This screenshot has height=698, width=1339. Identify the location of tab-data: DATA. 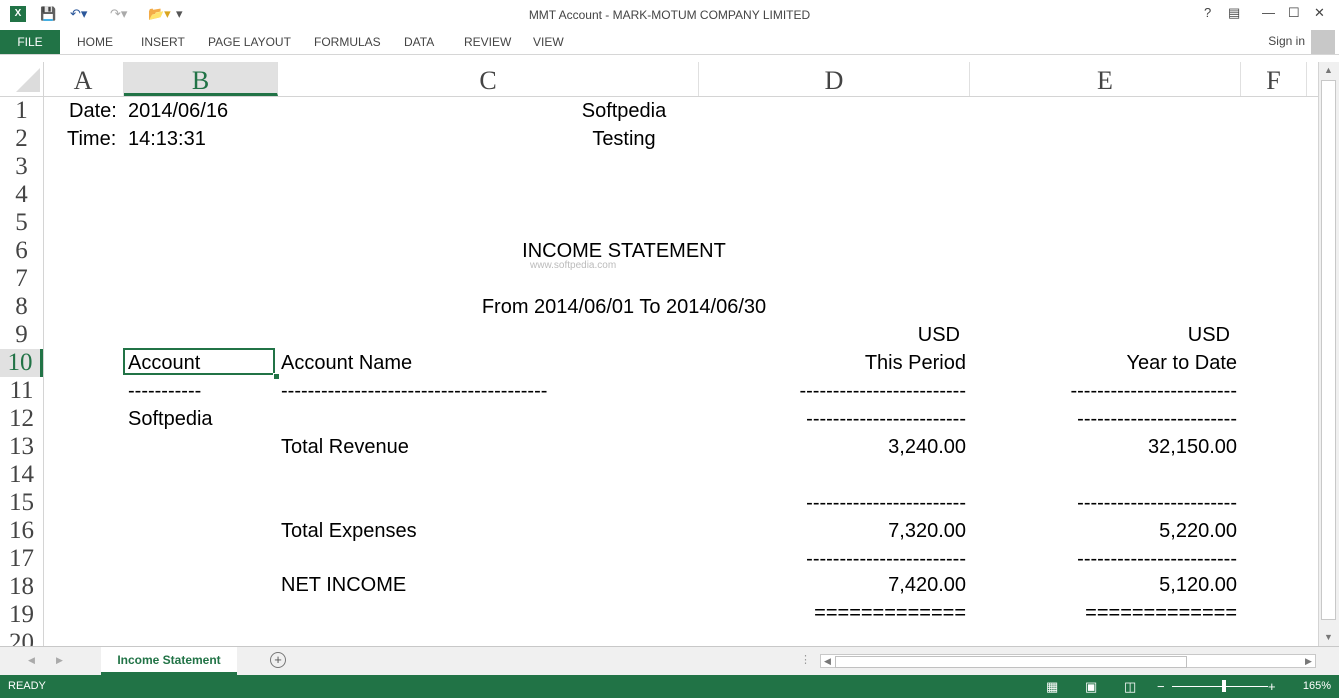
(419, 42).